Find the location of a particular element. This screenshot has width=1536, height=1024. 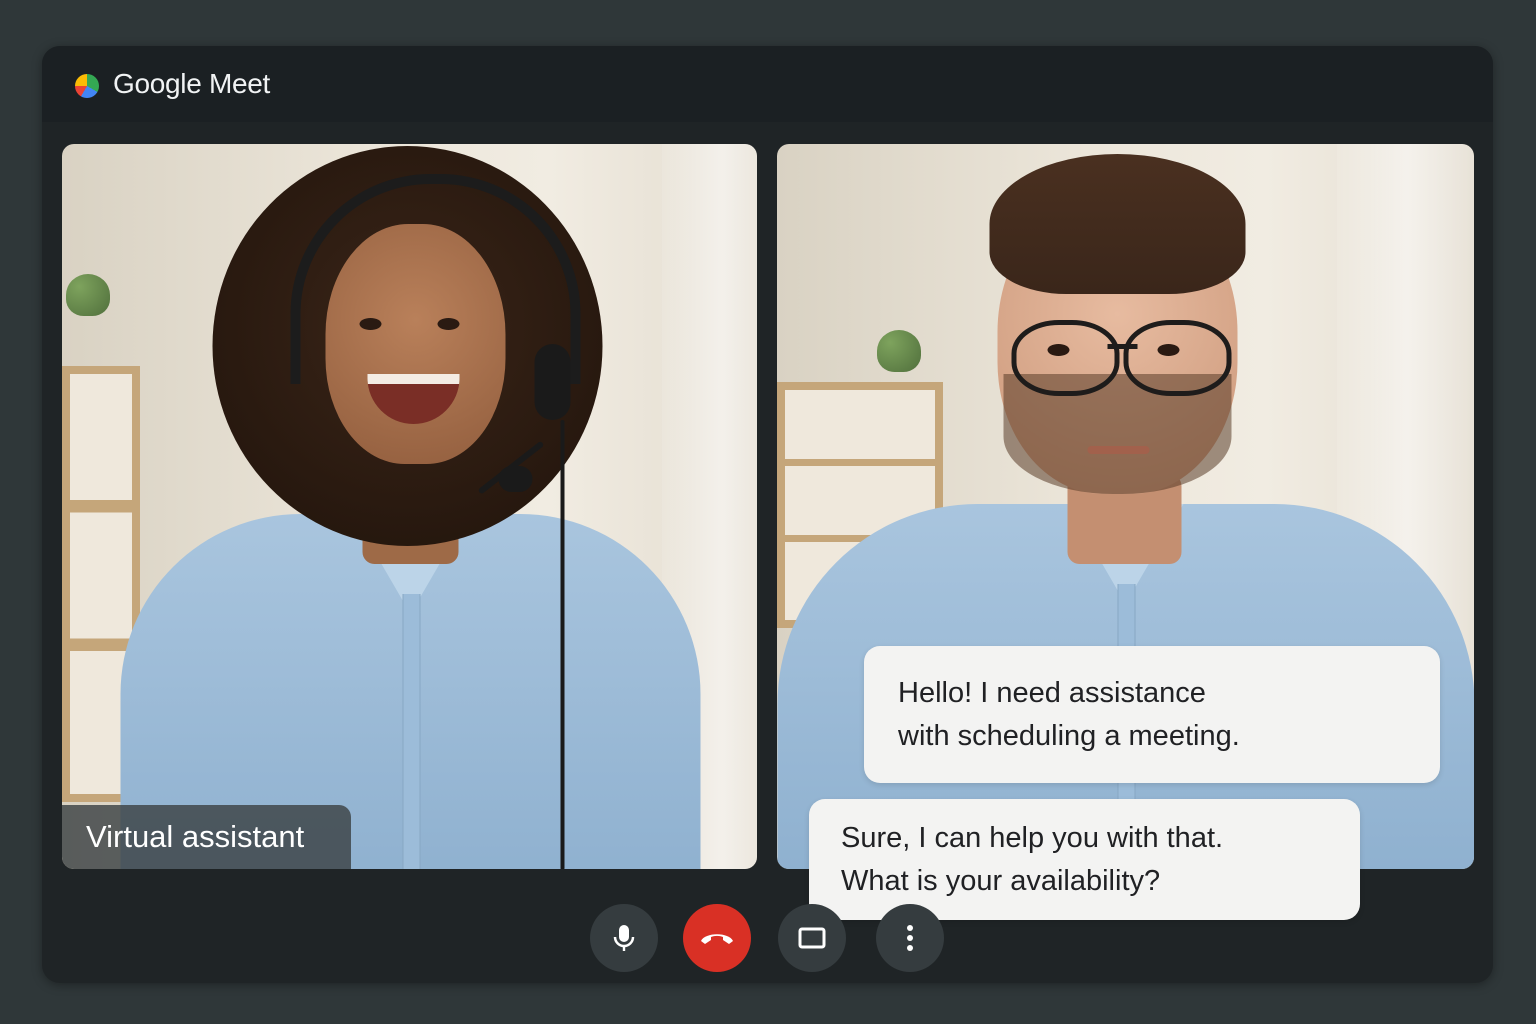

glasses-right-lens is located at coordinates (1177, 358).